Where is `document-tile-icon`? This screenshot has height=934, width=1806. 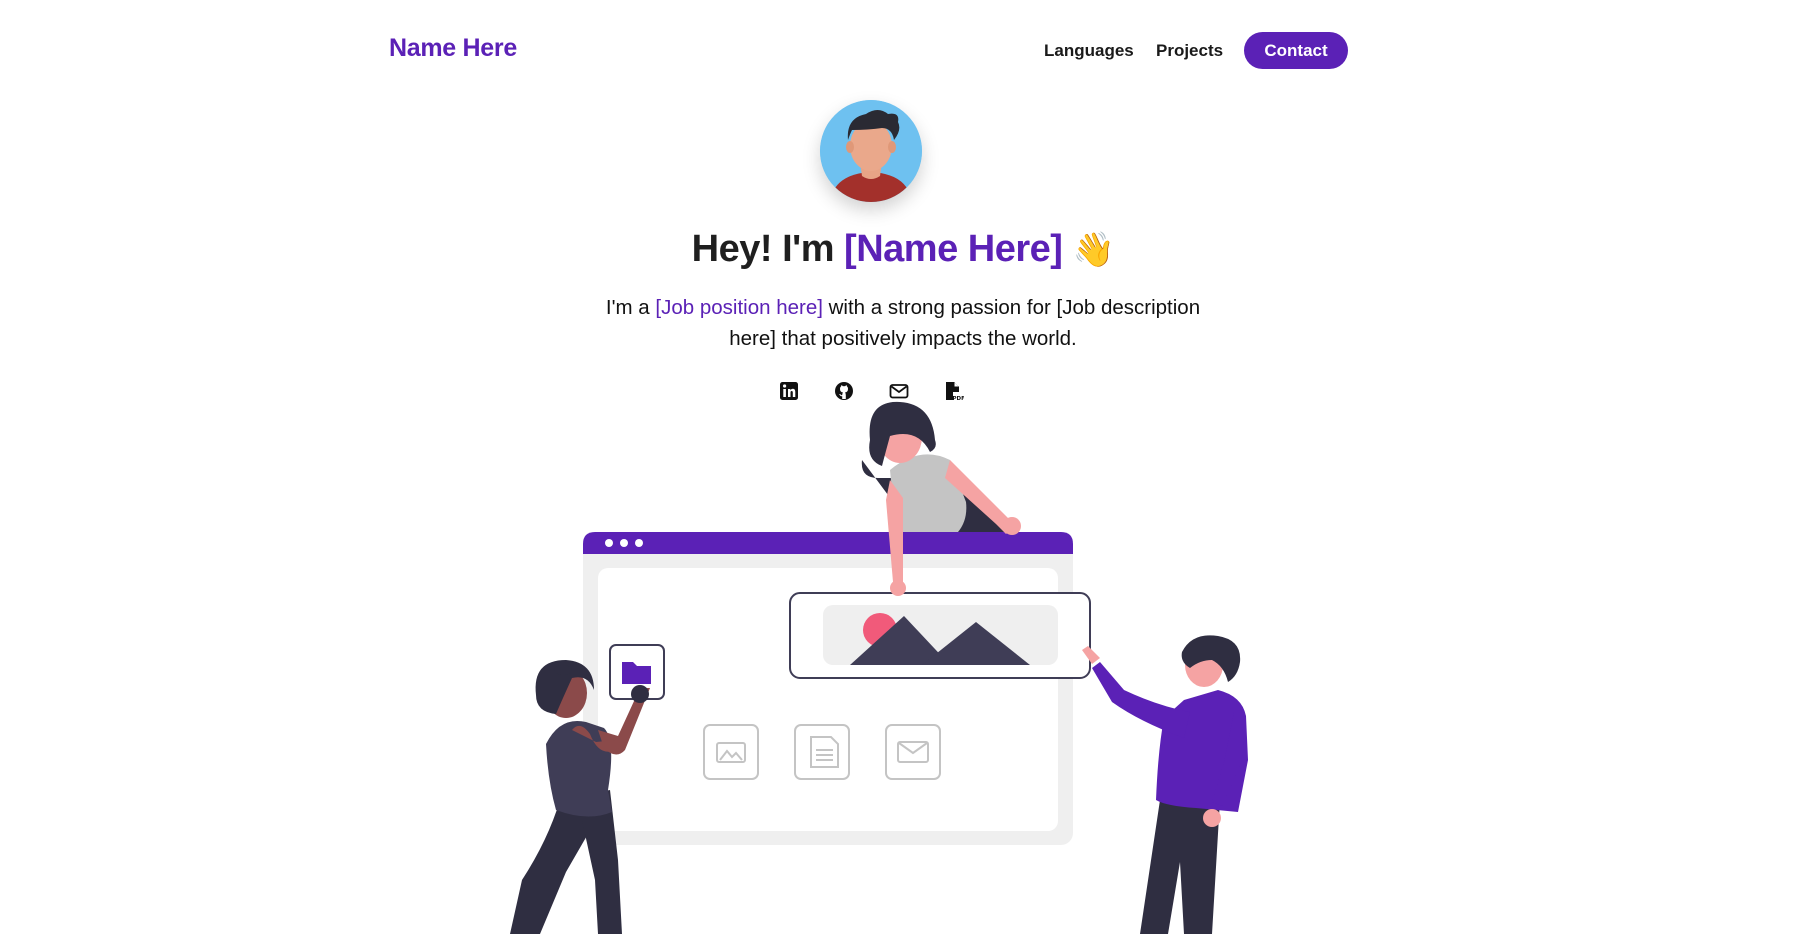
document-tile-icon is located at coordinates (822, 752).